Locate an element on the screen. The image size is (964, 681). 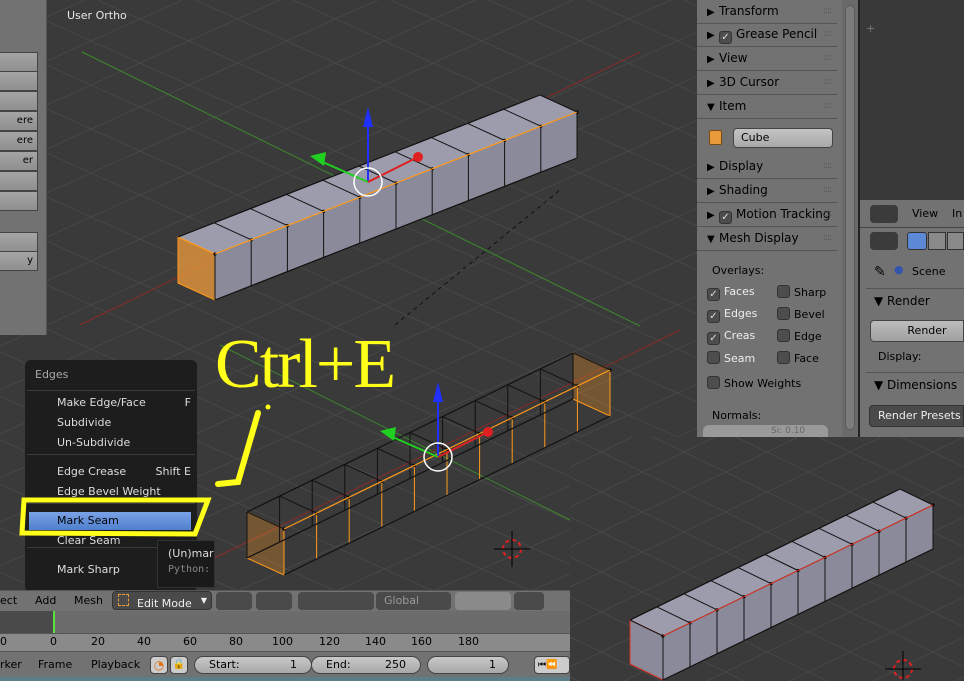
editor-type-icon is located at coordinates (884, 214).